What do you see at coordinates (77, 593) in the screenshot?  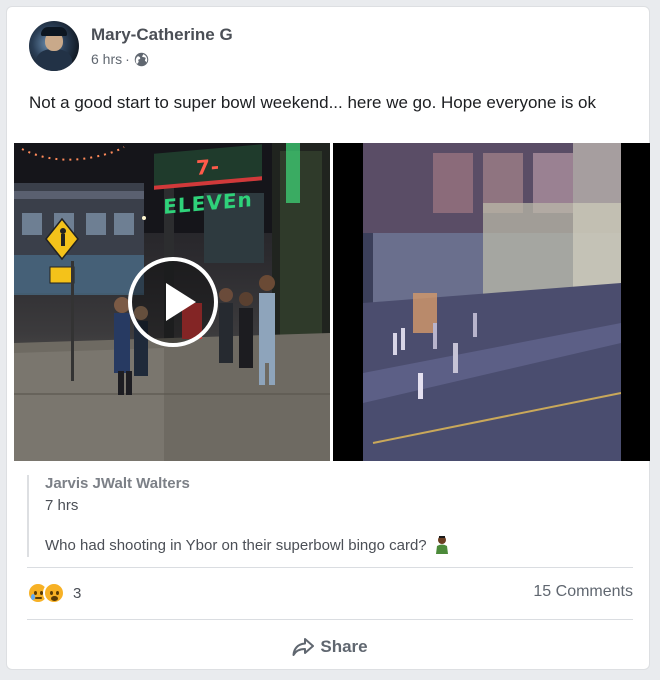 I see `reaction-count: 3` at bounding box center [77, 593].